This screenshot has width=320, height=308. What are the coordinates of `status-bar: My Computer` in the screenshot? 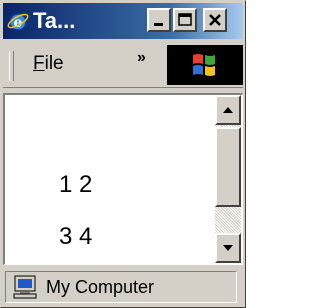 It's located at (123, 287).